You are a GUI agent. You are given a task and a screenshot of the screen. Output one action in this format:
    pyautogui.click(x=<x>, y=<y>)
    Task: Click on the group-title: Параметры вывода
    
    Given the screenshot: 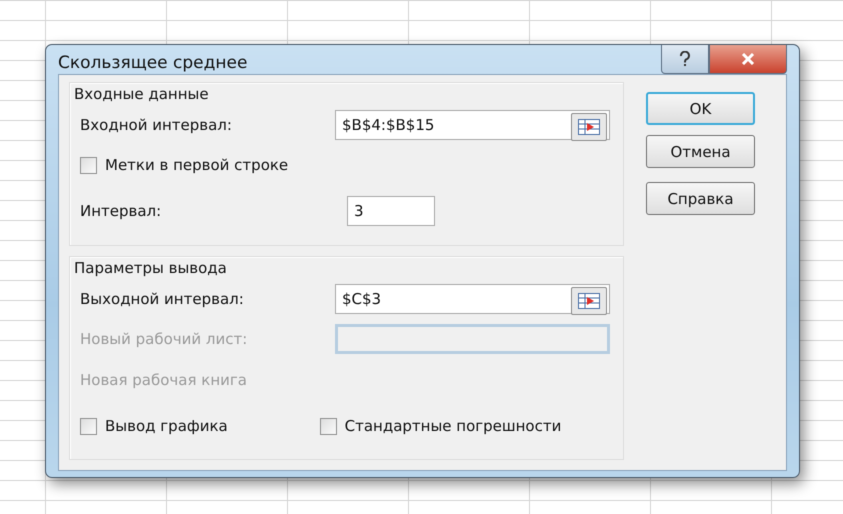 What is the action you would take?
    pyautogui.click(x=151, y=268)
    